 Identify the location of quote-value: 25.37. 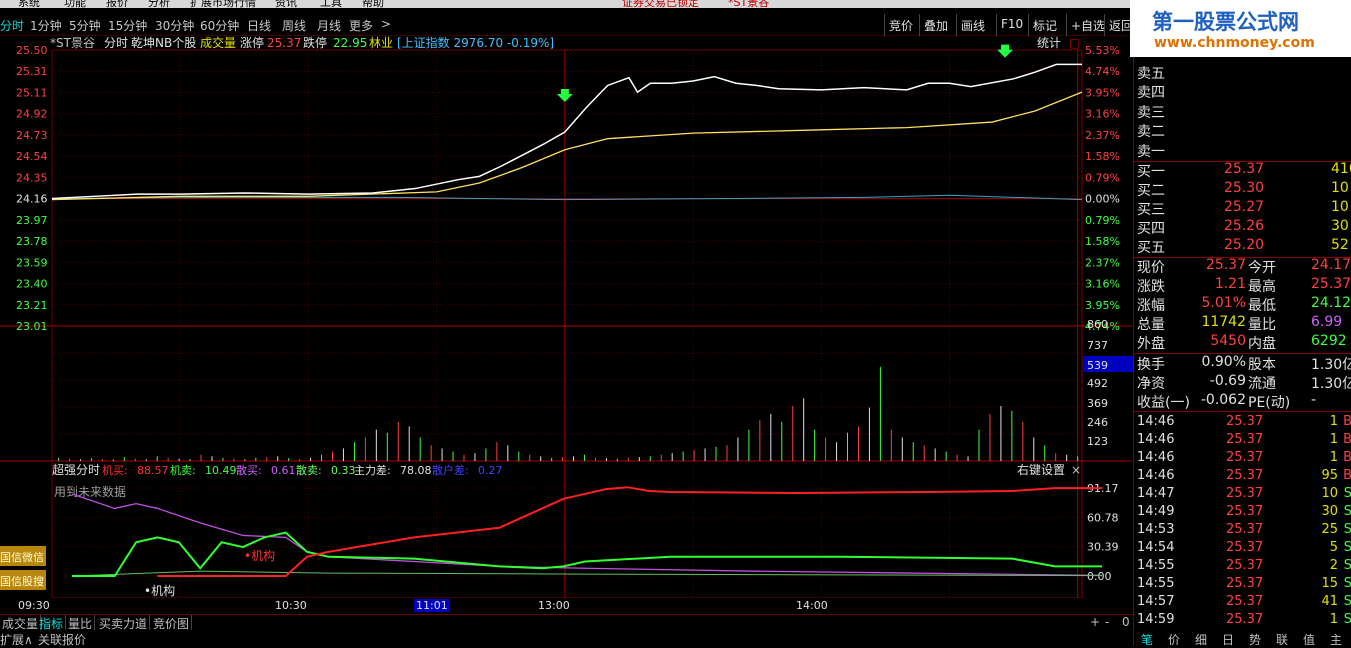
(1331, 284).